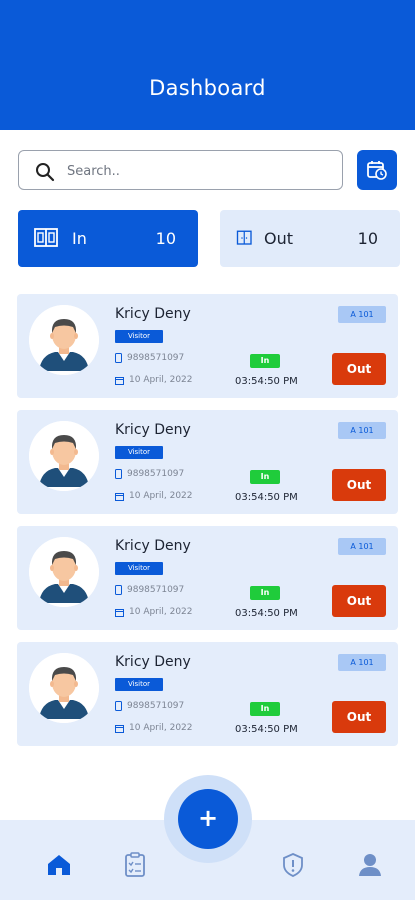  What do you see at coordinates (367, 238) in the screenshot?
I see `checked-out-count: 10` at bounding box center [367, 238].